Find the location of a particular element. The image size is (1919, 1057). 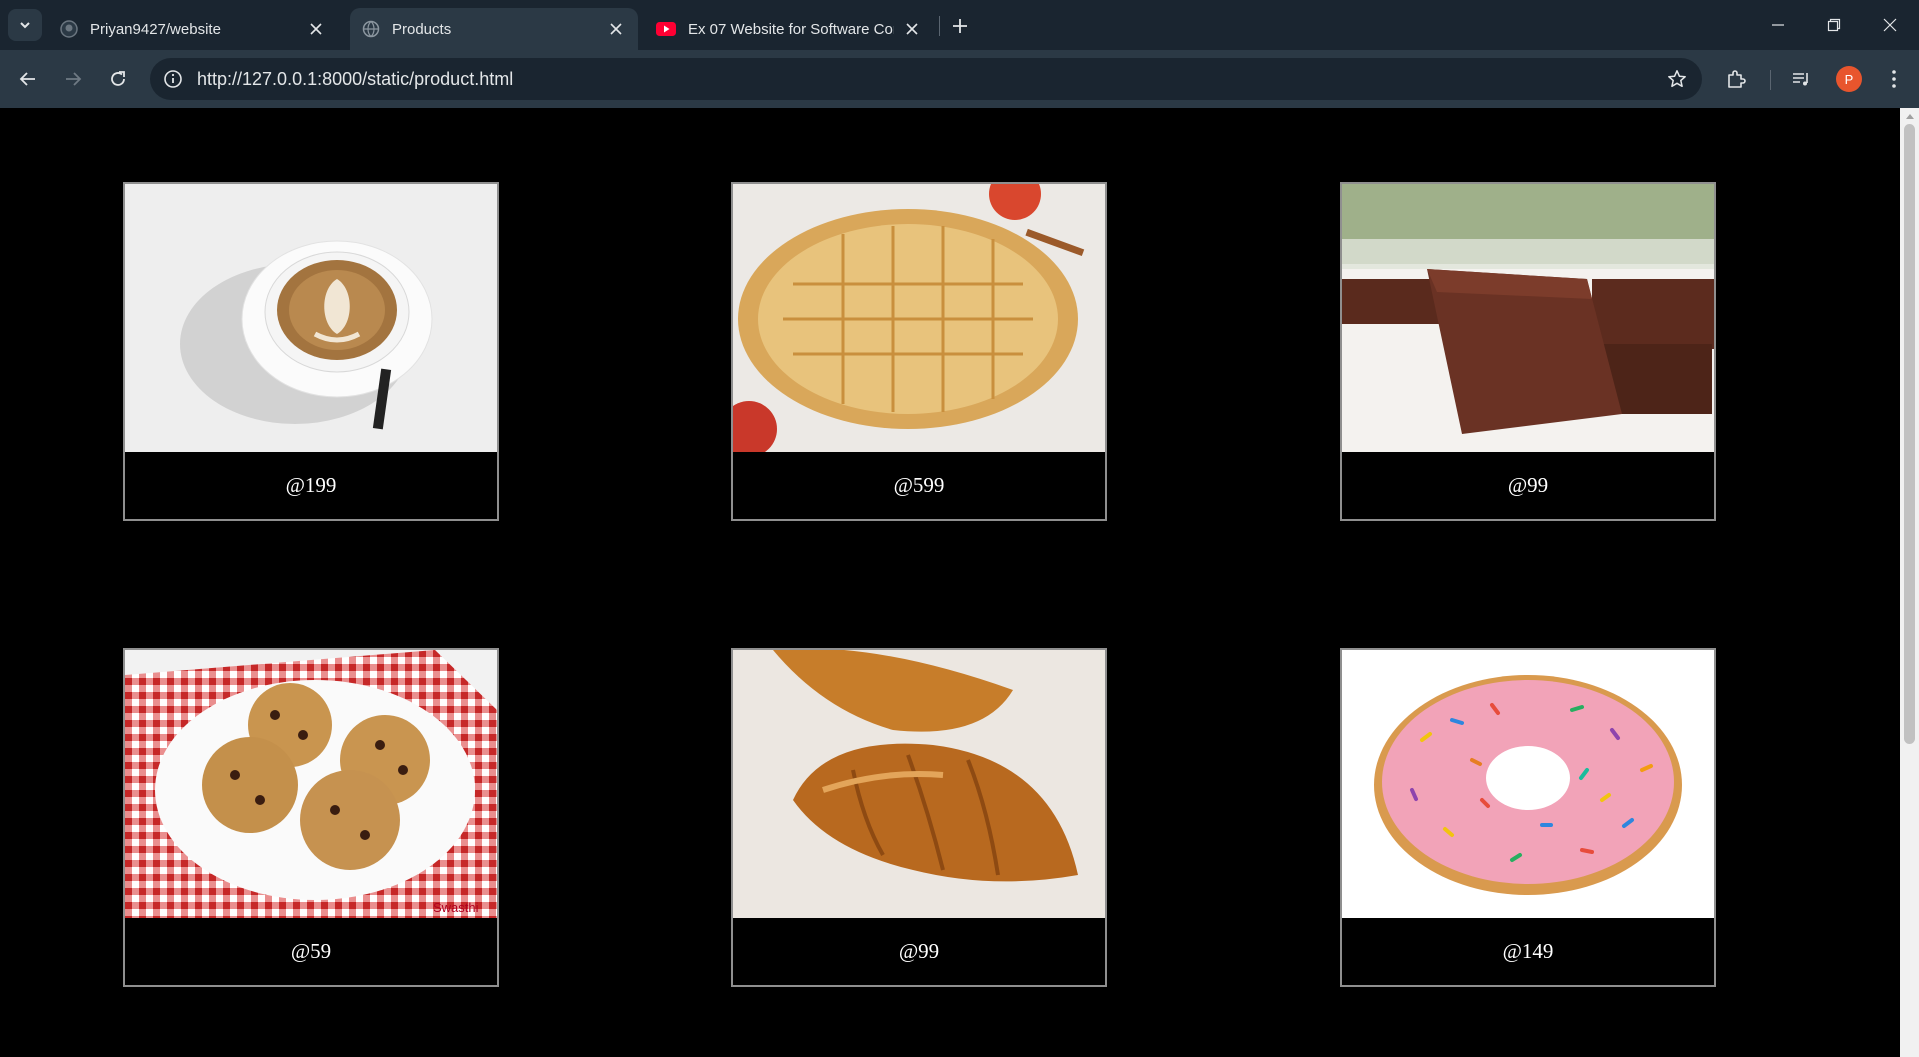

reload-button is located at coordinates (118, 79).